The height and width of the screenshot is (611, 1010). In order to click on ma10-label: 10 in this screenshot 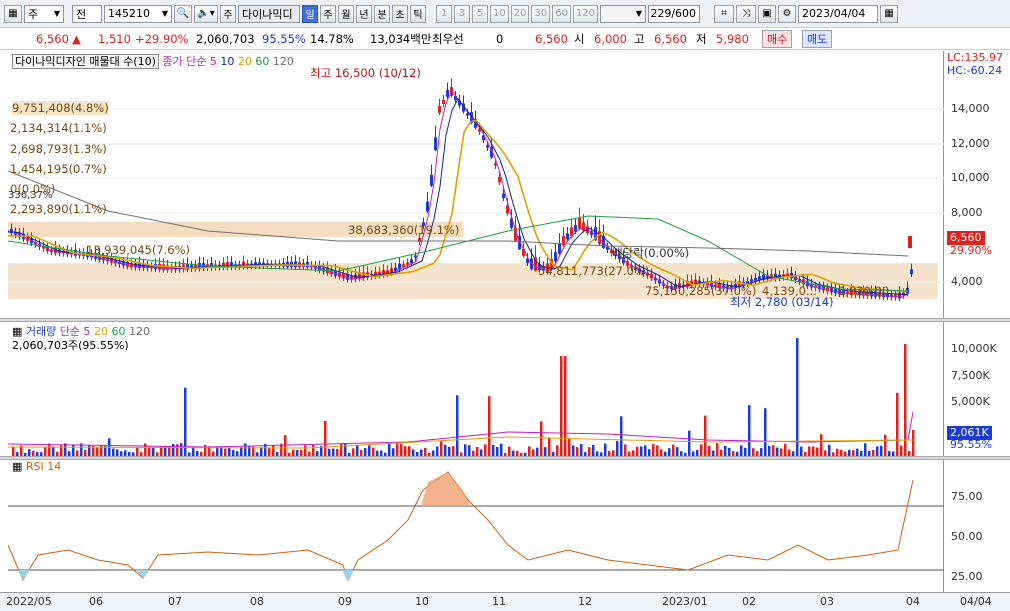, I will do `click(227, 61)`.